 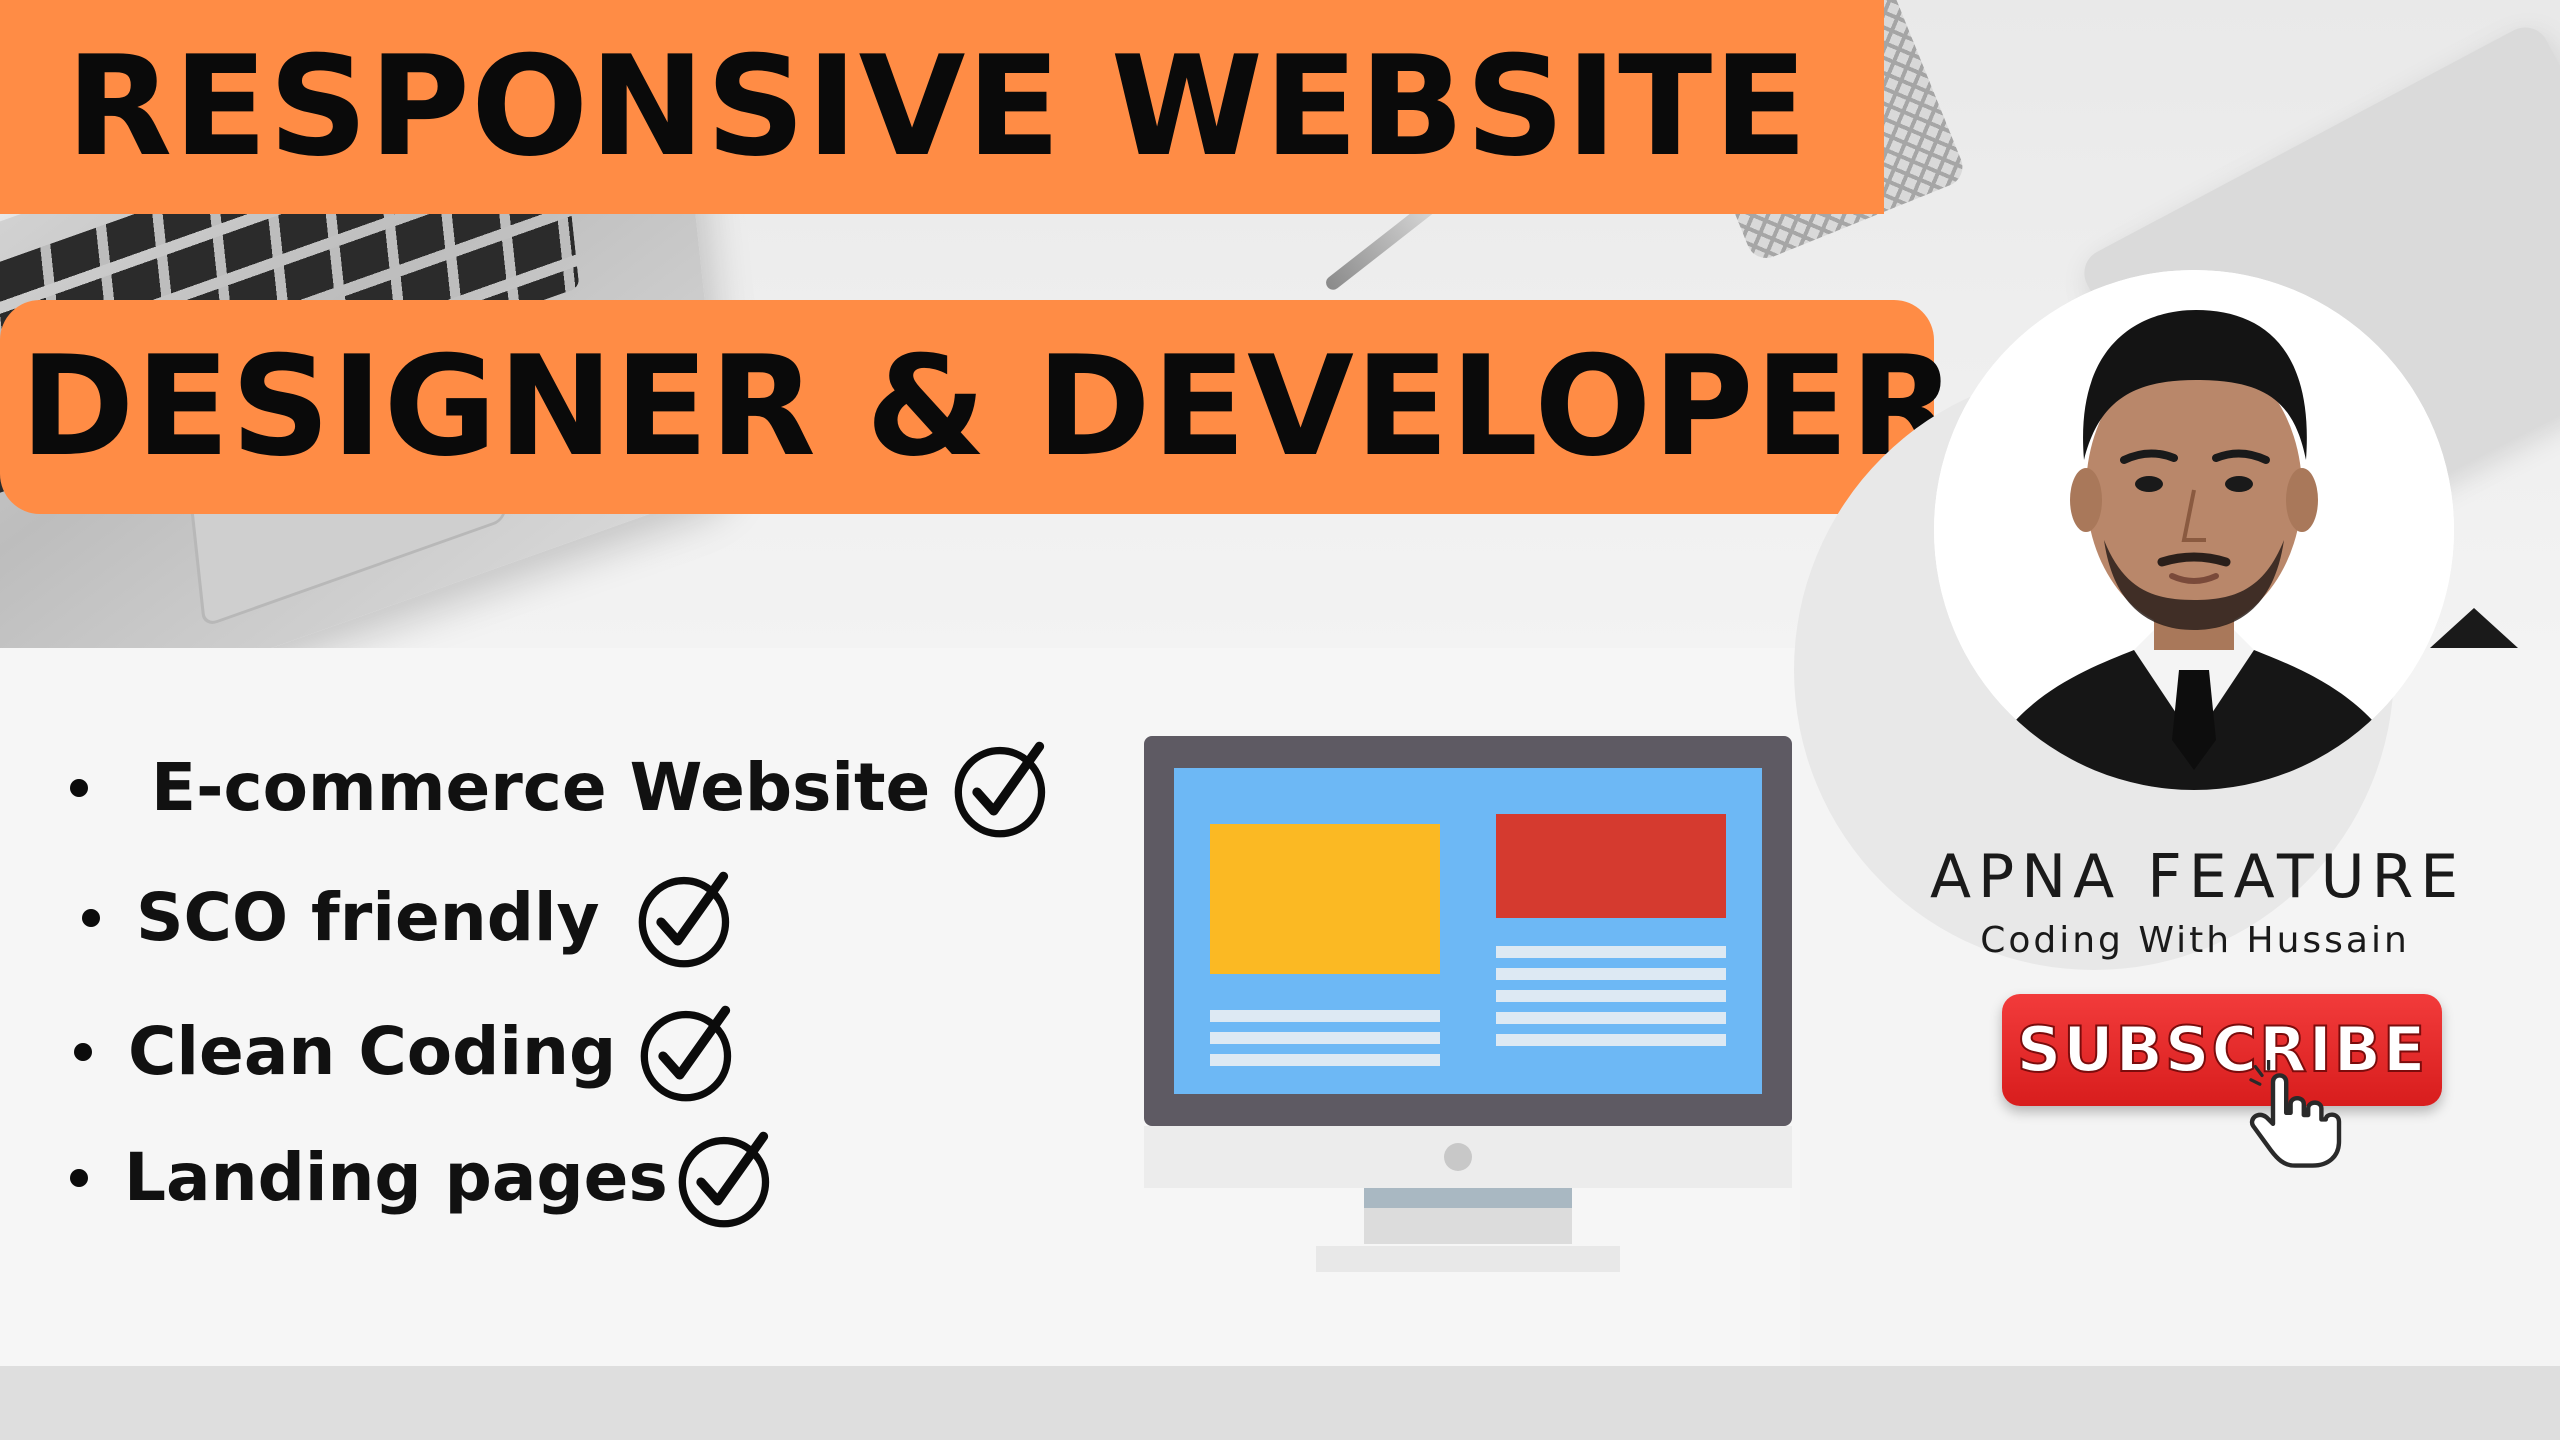 What do you see at coordinates (368, 917) in the screenshot?
I see `feature-label: SCO friendly` at bounding box center [368, 917].